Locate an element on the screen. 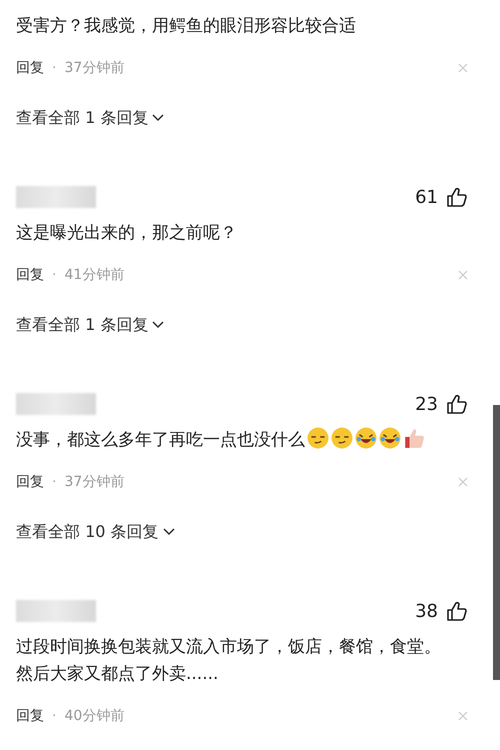 This screenshot has width=500, height=750. comment-text: 没事，都这么多年了再吃一点也没什么 is located at coordinates (160, 440).